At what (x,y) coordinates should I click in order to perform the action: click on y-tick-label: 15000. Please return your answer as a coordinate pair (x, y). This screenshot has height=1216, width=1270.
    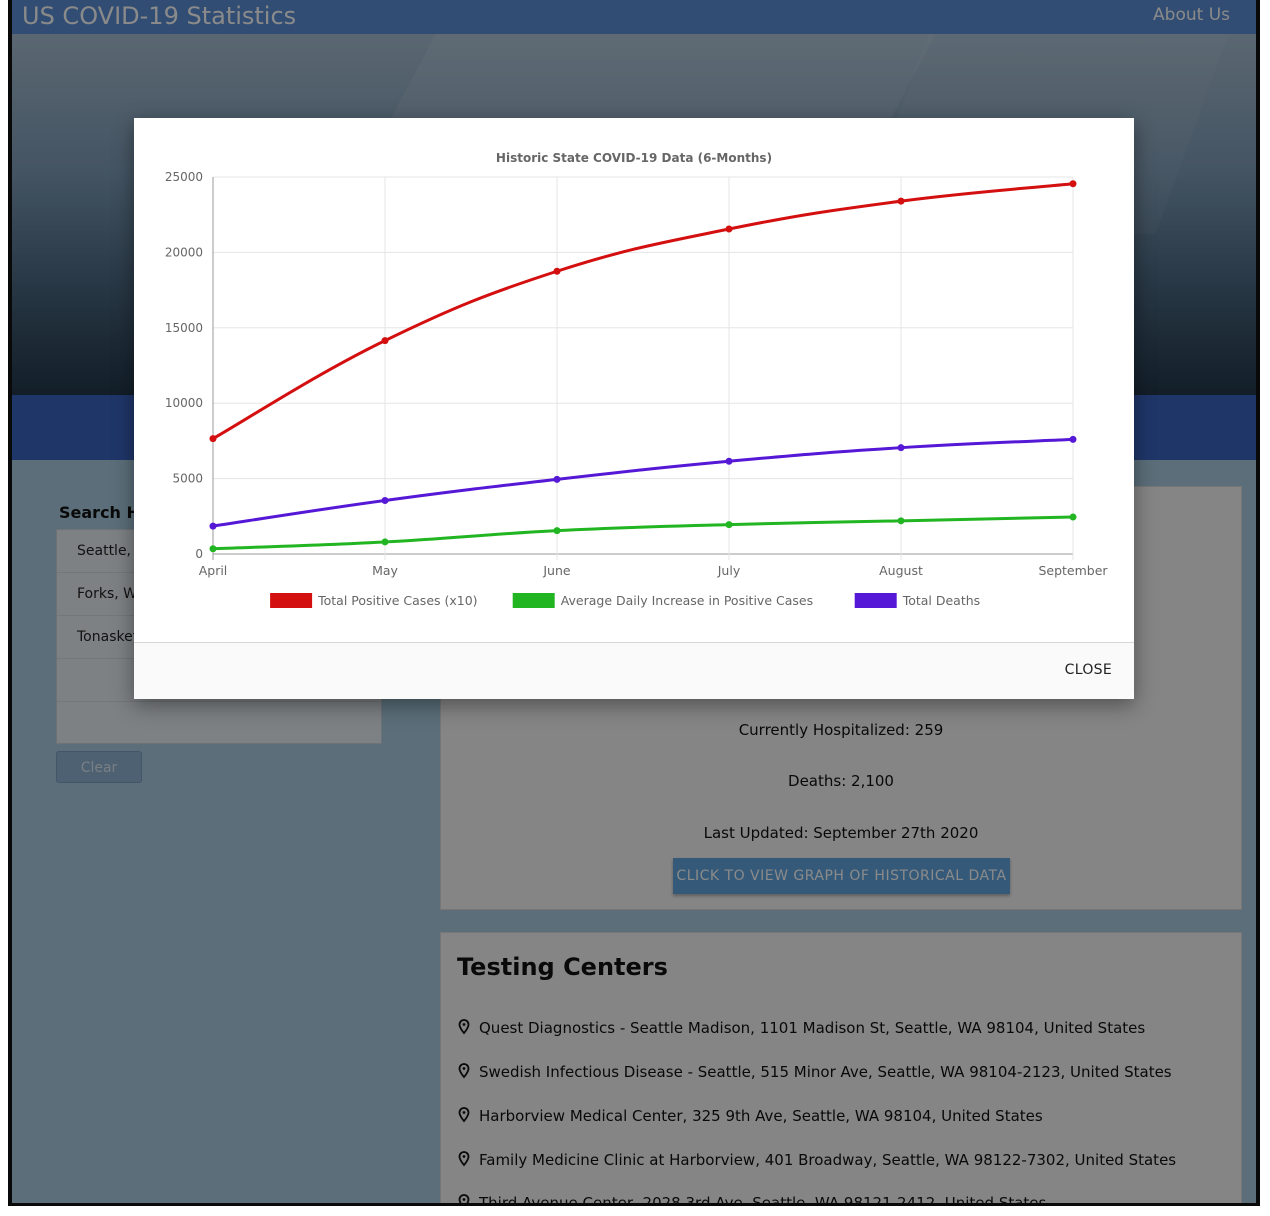
    Looking at the image, I should click on (184, 328).